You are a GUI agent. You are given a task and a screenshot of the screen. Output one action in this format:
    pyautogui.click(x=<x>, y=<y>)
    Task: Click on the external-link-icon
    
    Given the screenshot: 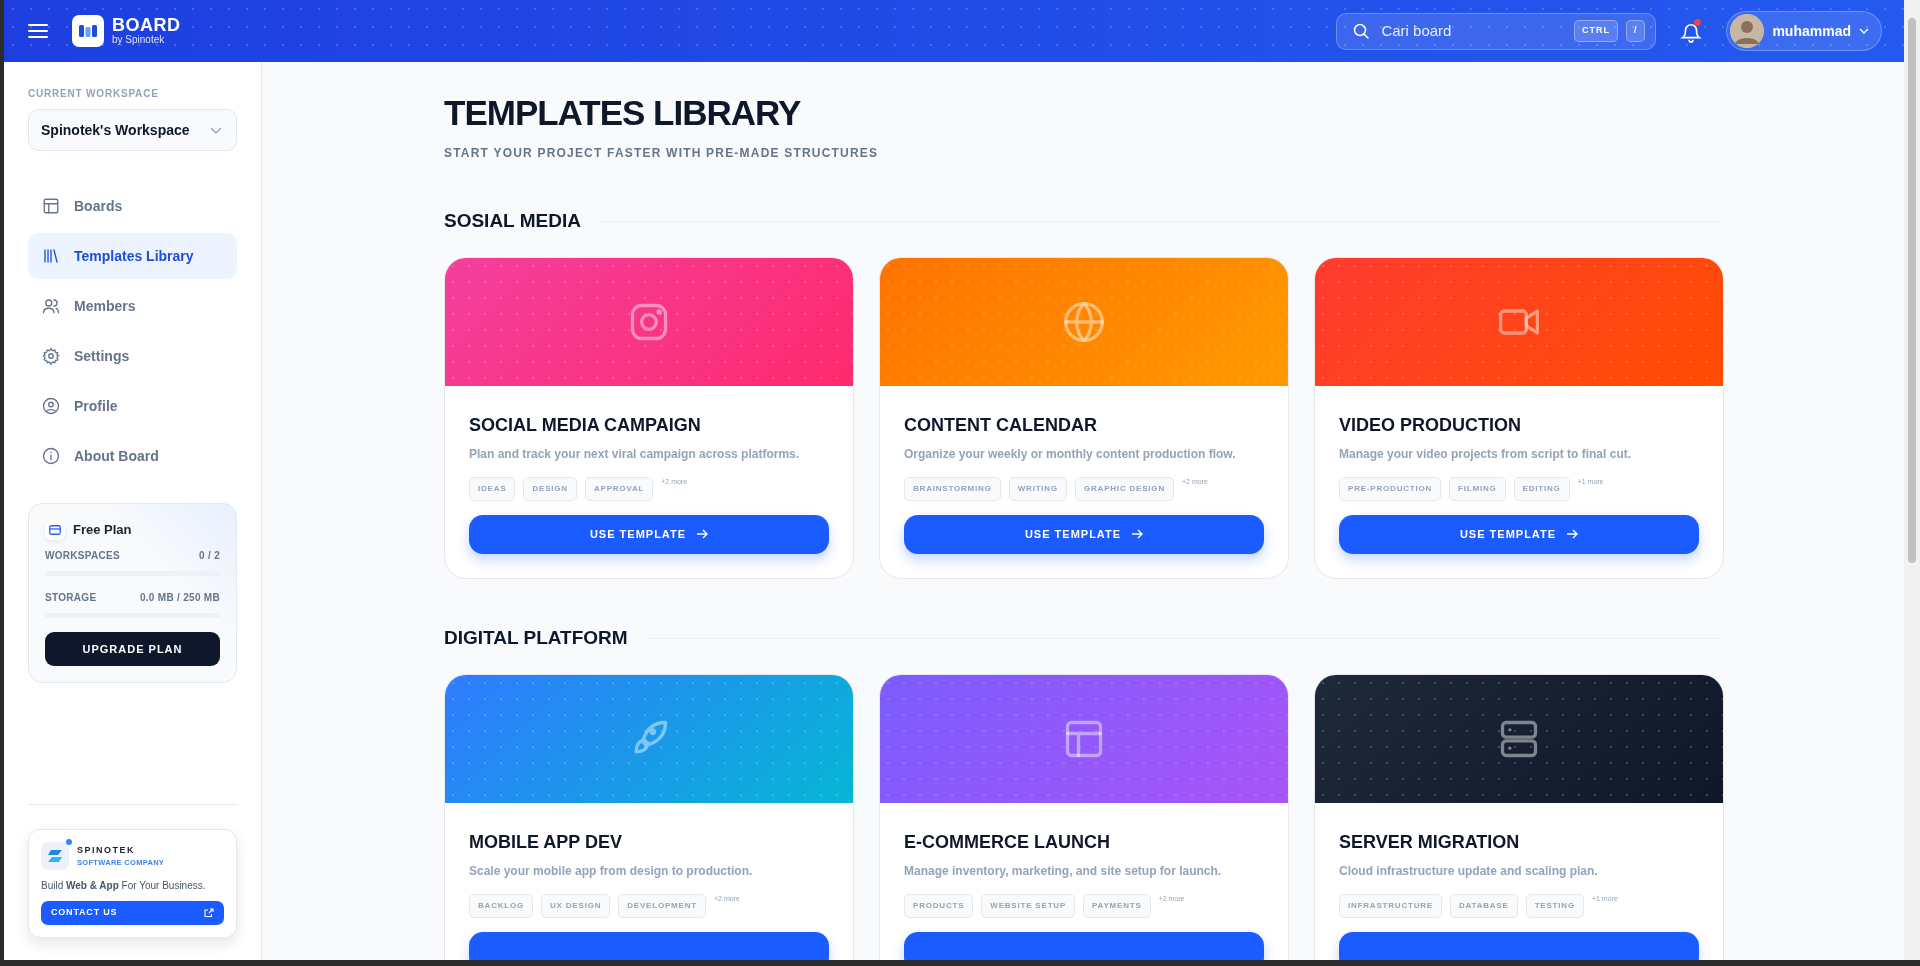 What is the action you would take?
    pyautogui.click(x=209, y=913)
    